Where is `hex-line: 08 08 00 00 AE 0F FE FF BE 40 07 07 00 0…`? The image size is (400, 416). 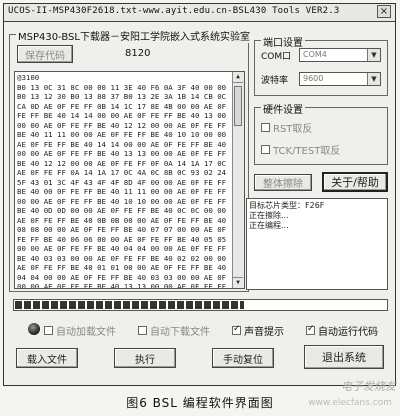
hex-line: 08 08 00 00 AE 0F FE FF BE 40 07 07 00 0… is located at coordinates (122, 229).